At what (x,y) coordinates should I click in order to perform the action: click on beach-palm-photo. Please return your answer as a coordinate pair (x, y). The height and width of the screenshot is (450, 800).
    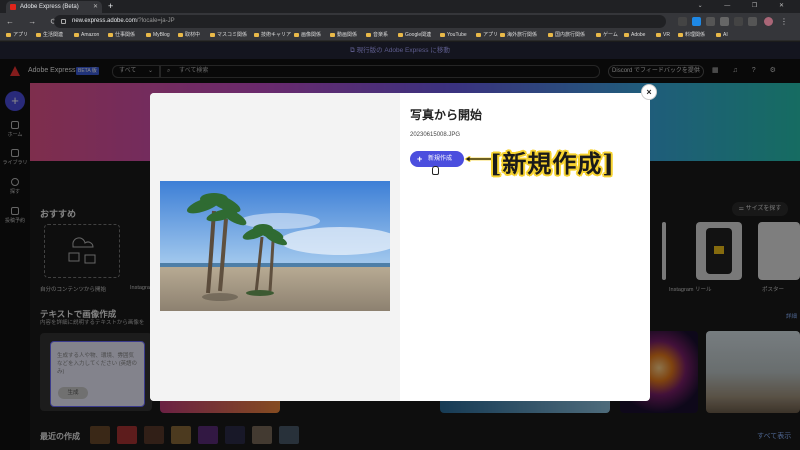
    Looking at the image, I should click on (275, 246).